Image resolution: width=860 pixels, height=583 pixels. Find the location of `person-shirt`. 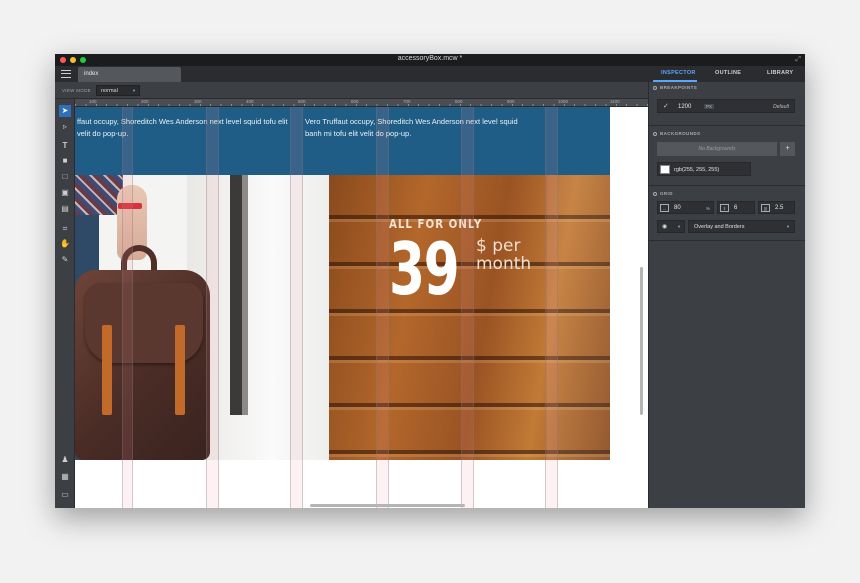

person-shirt is located at coordinates (99, 195).